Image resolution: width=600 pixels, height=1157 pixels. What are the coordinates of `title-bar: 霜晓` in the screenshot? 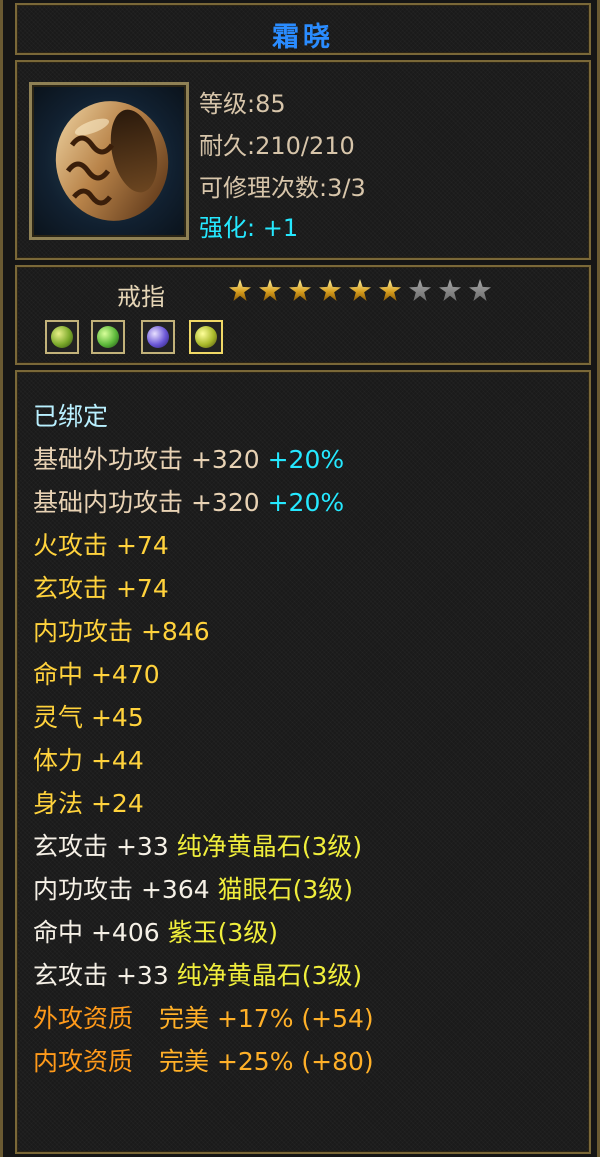 It's located at (303, 29).